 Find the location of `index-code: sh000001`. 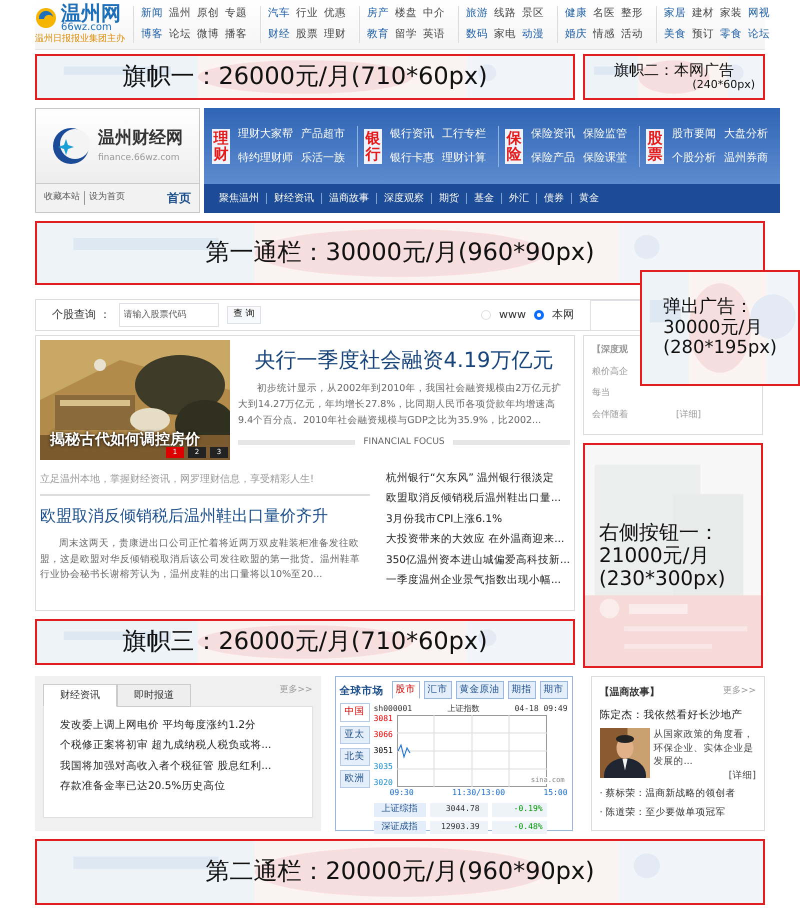

index-code: sh000001 is located at coordinates (393, 709).